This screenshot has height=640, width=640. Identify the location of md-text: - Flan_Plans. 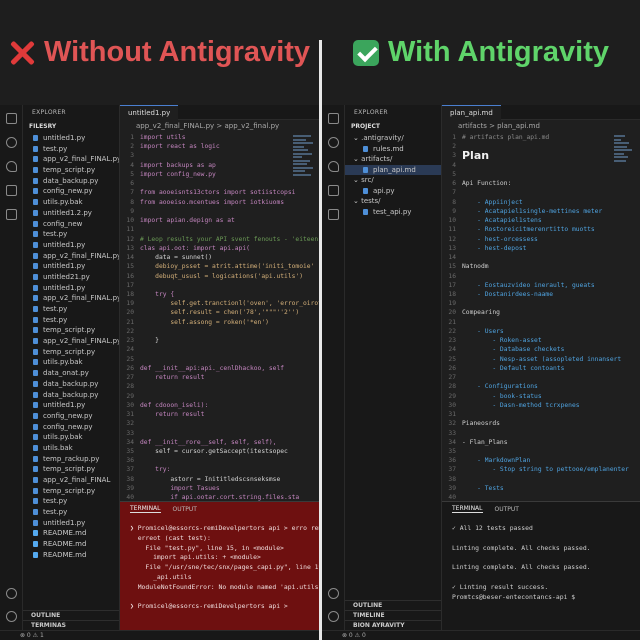
(485, 442).